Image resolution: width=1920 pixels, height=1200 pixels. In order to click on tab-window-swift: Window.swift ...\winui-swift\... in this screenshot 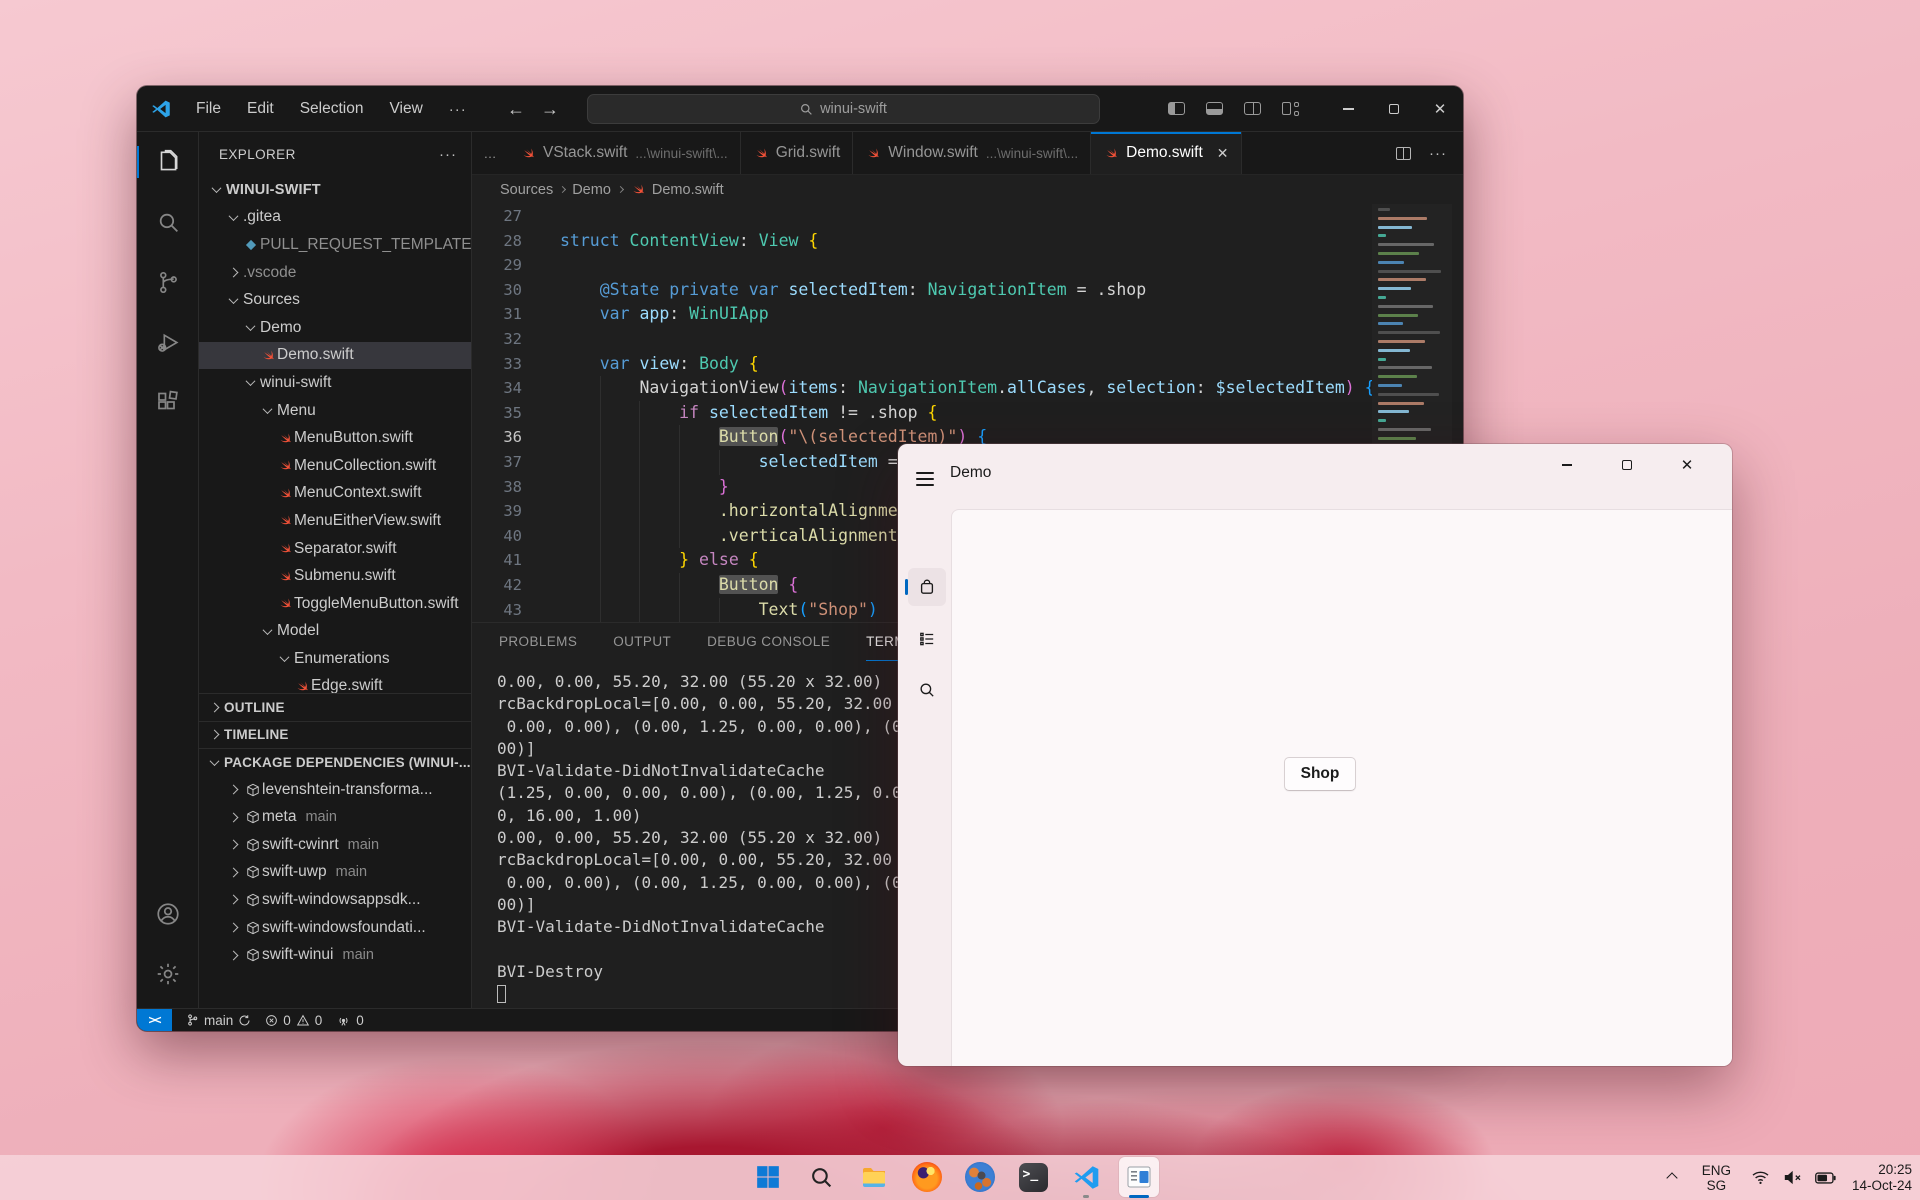, I will do `click(972, 153)`.